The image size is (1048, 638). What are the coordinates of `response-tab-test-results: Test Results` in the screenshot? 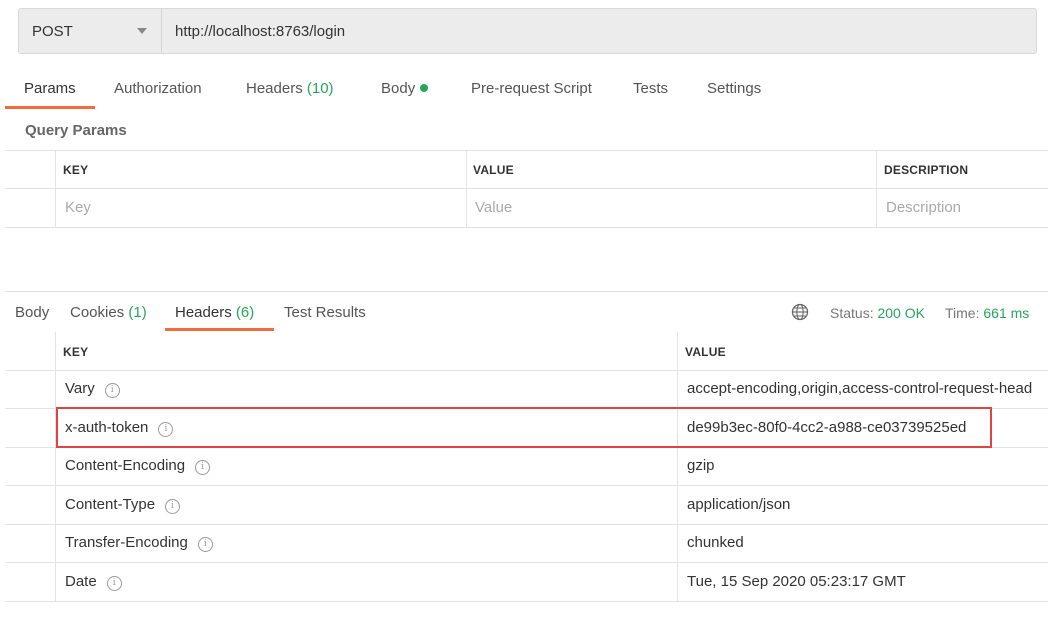 It's located at (325, 312).